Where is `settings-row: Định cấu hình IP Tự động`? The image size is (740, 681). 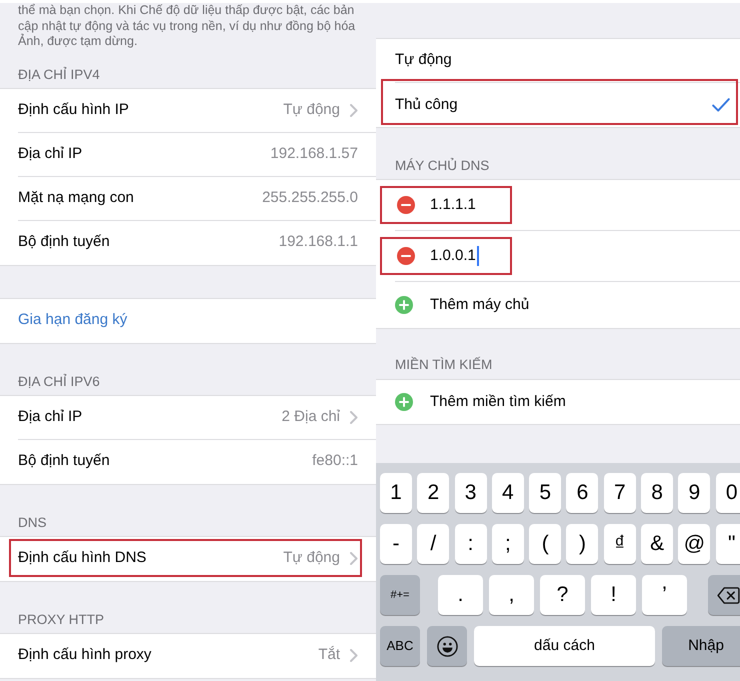 settings-row: Định cấu hình IP Tự động is located at coordinates (188, 110).